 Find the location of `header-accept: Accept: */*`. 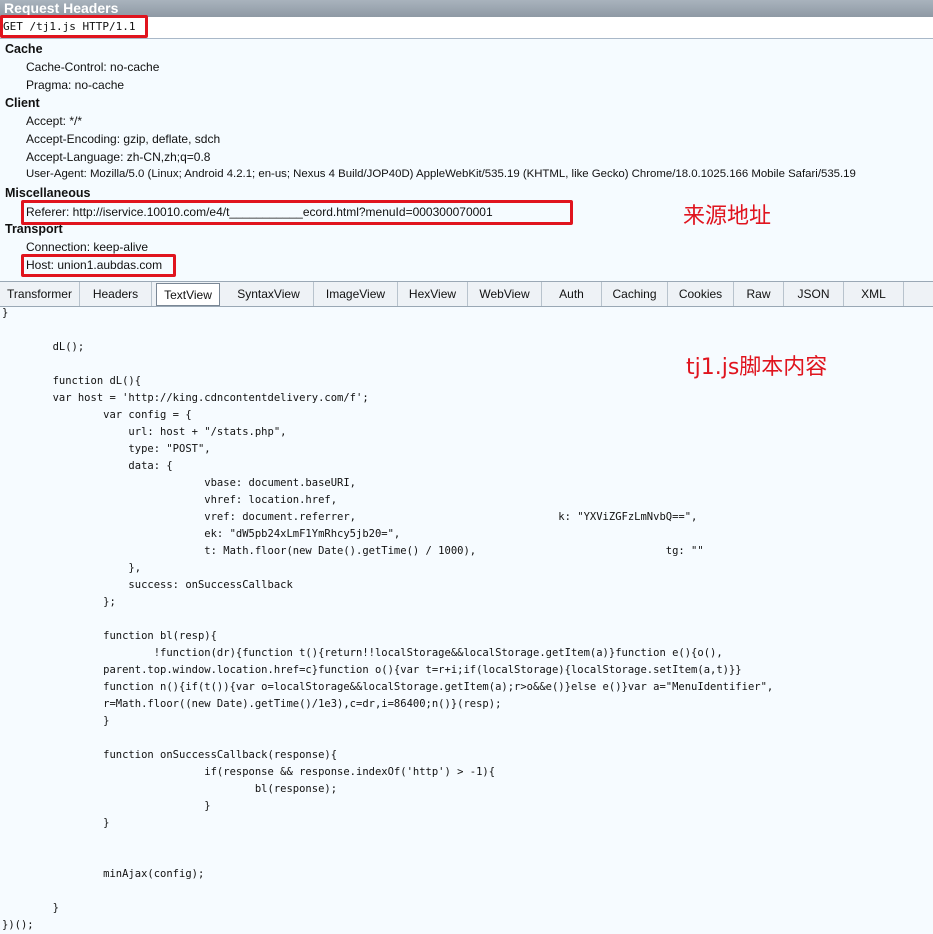

header-accept: Accept: */* is located at coordinates (54, 121).